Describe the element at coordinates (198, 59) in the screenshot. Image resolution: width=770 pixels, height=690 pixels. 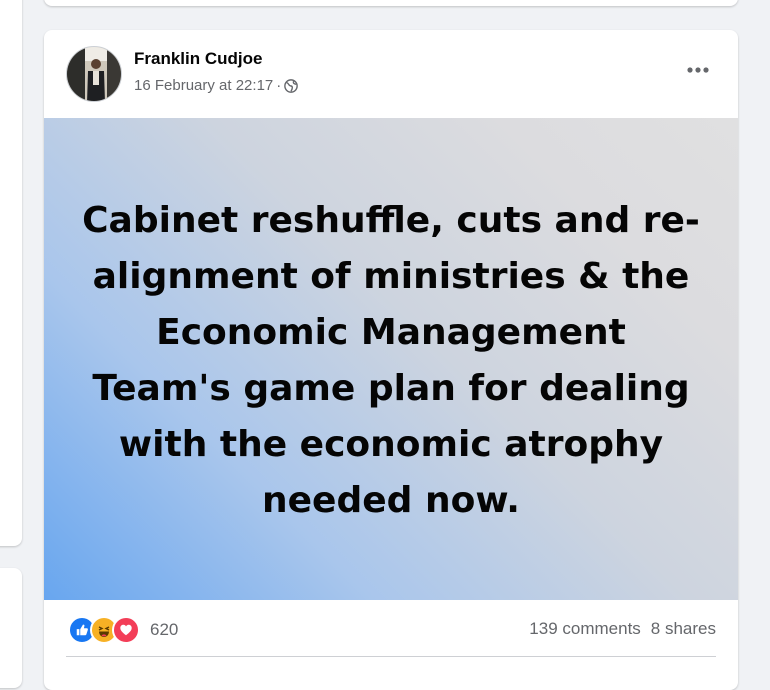
I see `author-name: Franklin Cudjoe` at that location.